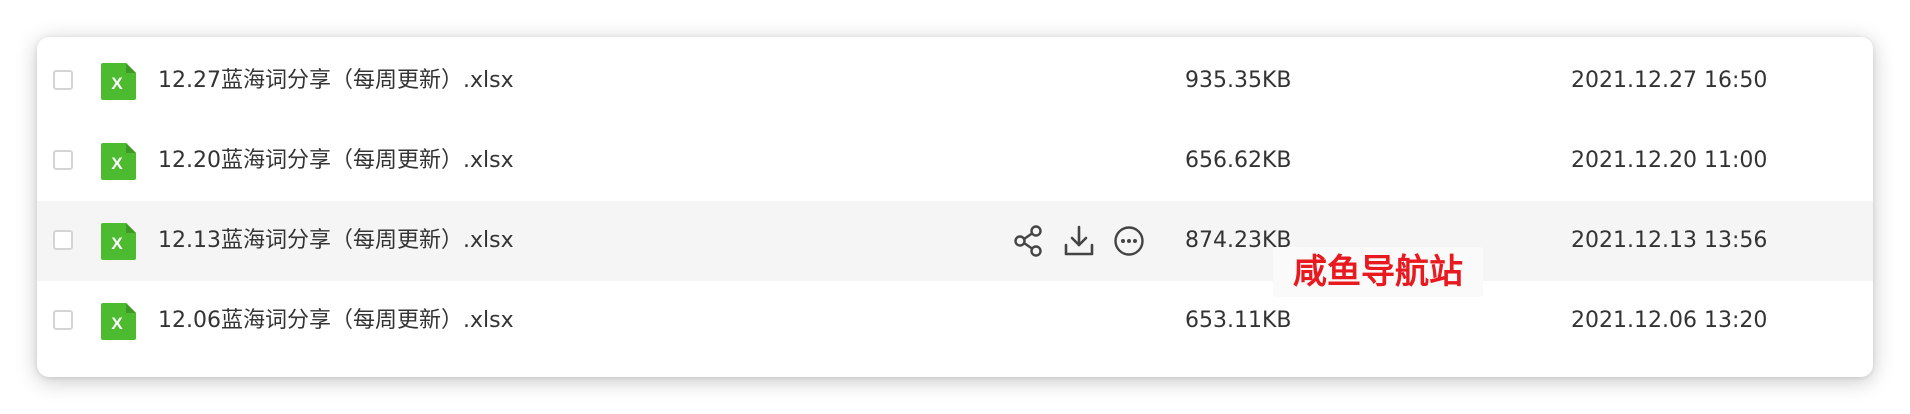  Describe the element at coordinates (336, 321) in the screenshot. I see `file-name: 12.06蓝海词分享（每周更新）.xlsx` at that location.